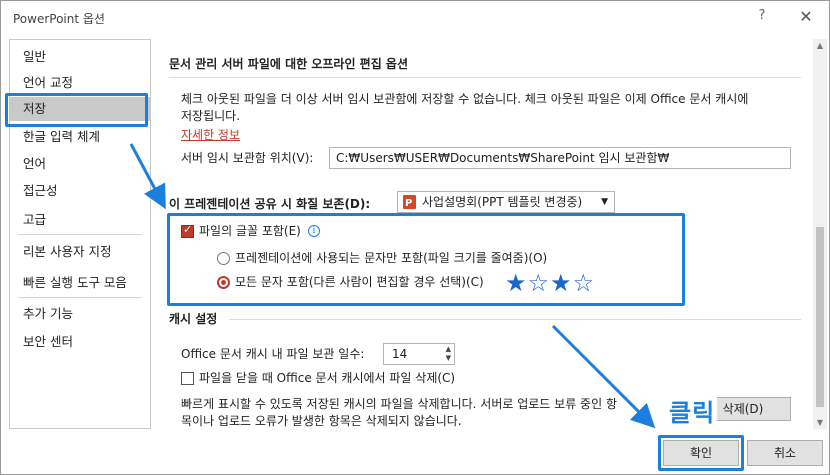 The height and width of the screenshot is (475, 830). Describe the element at coordinates (80, 57) in the screenshot. I see `sidebar-item-general: 일반` at that location.